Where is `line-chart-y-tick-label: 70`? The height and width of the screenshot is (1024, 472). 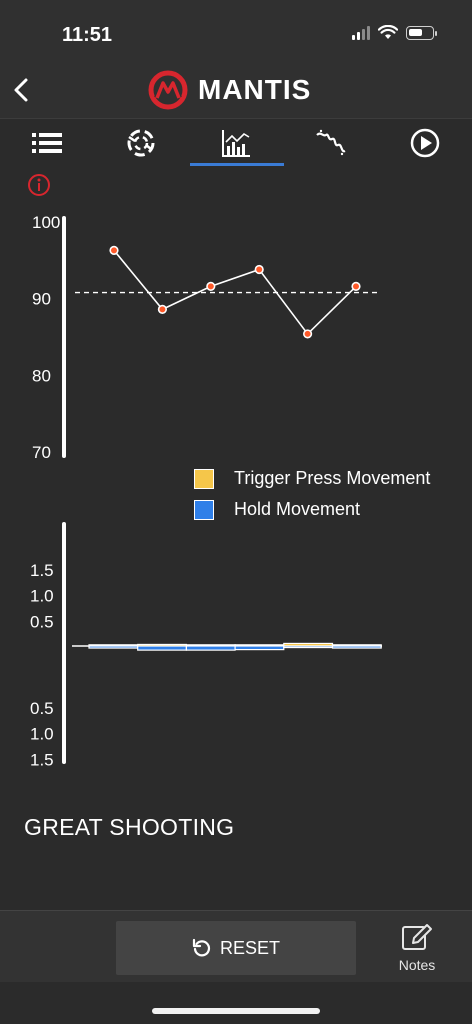
line-chart-y-tick-label: 70 is located at coordinates (41, 452).